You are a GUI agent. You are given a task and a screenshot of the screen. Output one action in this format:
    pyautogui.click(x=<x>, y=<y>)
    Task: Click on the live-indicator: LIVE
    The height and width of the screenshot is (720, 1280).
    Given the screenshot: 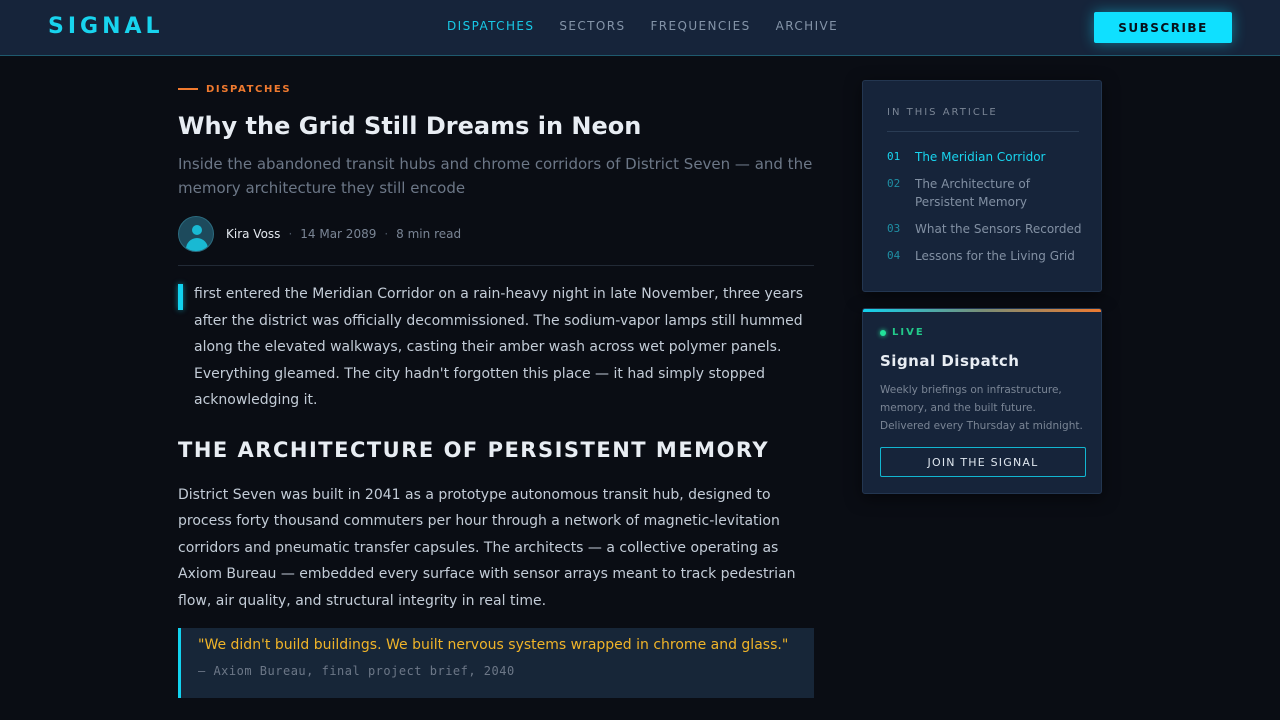 What is the action you would take?
    pyautogui.click(x=902, y=332)
    